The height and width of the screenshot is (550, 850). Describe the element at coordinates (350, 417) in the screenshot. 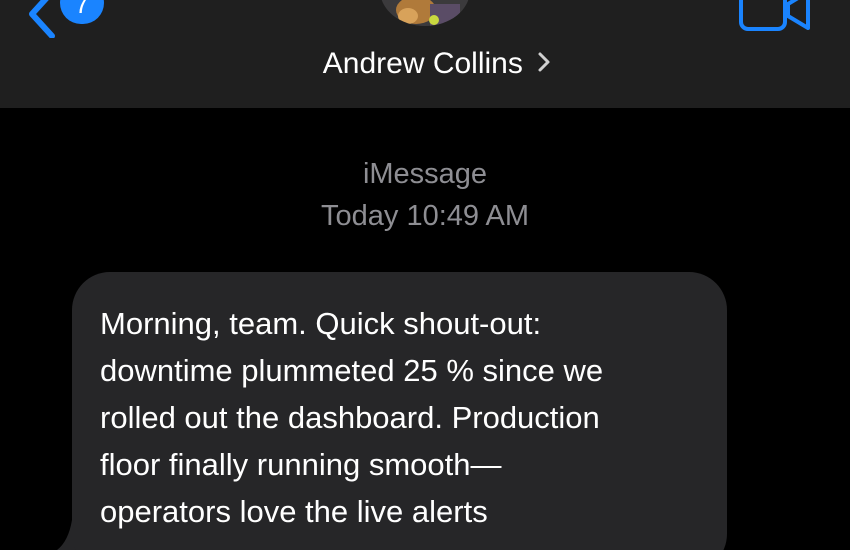

I see `message-text-line: rolled out the dashboard. Production` at that location.